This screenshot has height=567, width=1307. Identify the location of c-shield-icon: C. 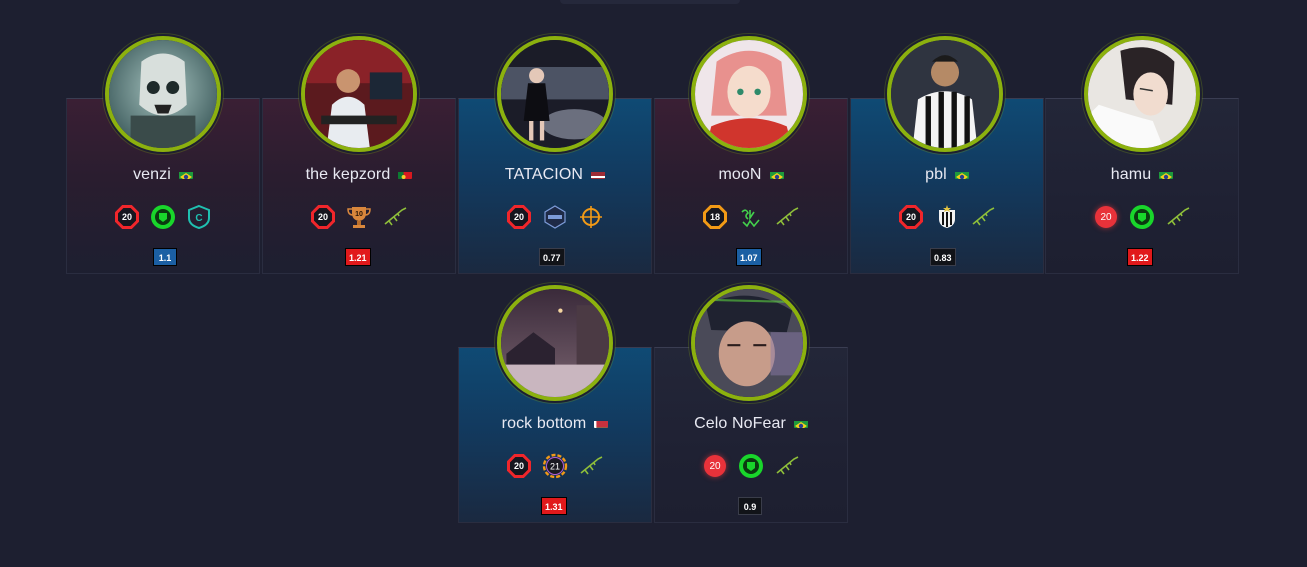
(199, 217).